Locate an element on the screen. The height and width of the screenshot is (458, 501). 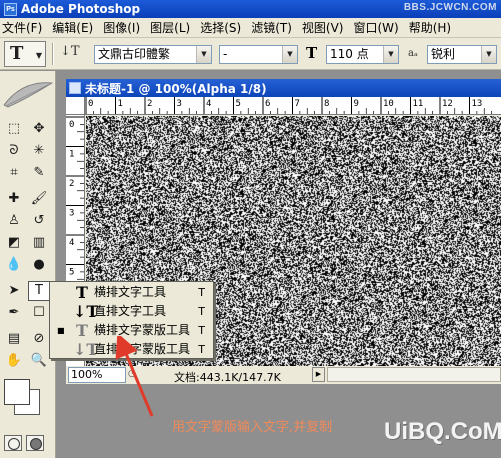
antialias-select: 锐利 ▼ is located at coordinates (462, 54).